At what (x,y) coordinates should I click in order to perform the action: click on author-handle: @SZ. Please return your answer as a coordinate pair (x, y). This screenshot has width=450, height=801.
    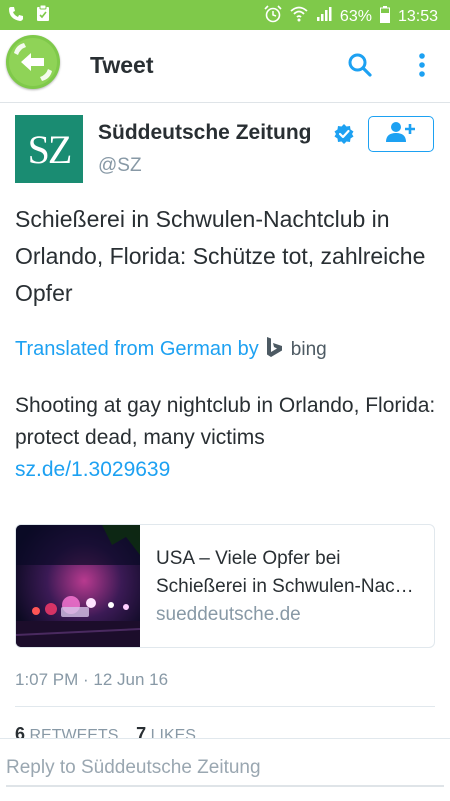
    Looking at the image, I should click on (120, 166).